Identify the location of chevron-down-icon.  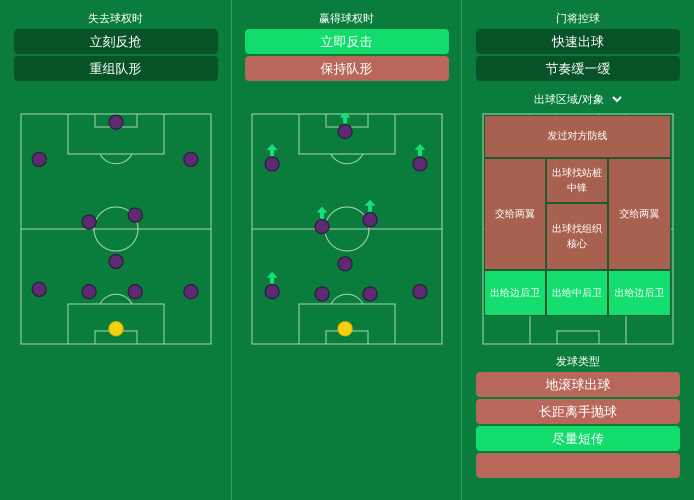
(617, 99).